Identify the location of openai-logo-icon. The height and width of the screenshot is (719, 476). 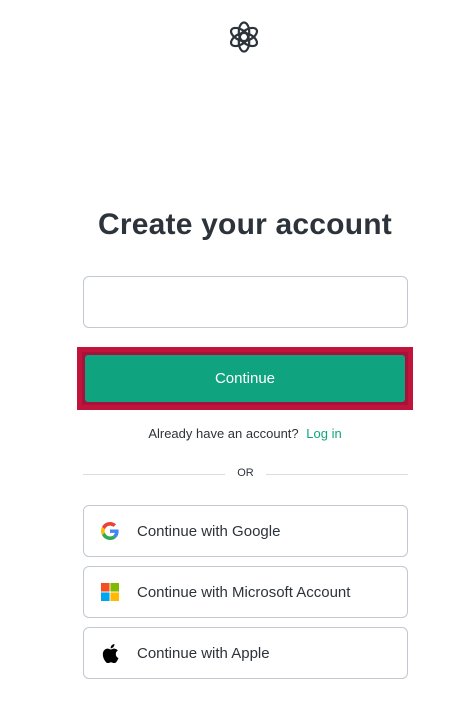
(244, 37).